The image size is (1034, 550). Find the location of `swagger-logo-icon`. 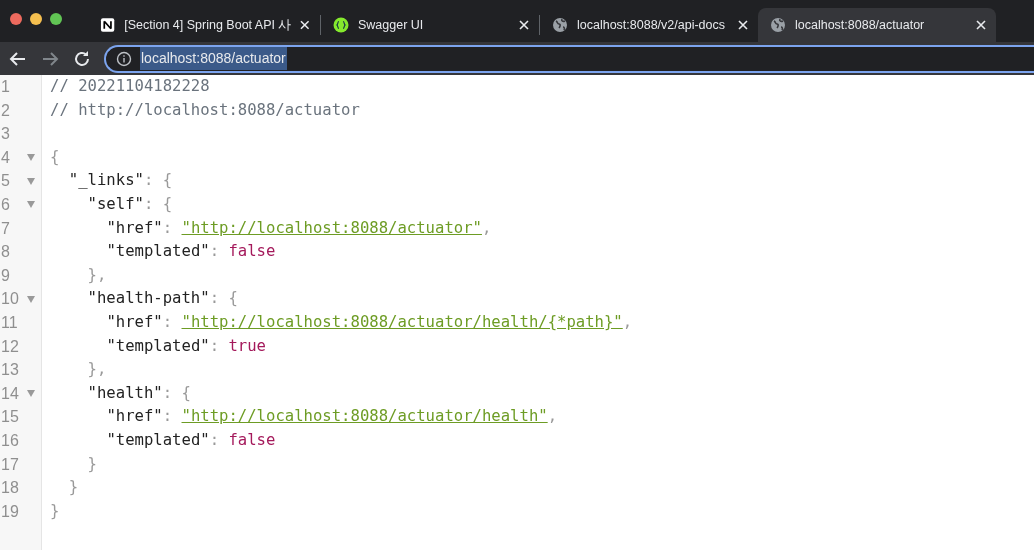

swagger-logo-icon is located at coordinates (341, 25).